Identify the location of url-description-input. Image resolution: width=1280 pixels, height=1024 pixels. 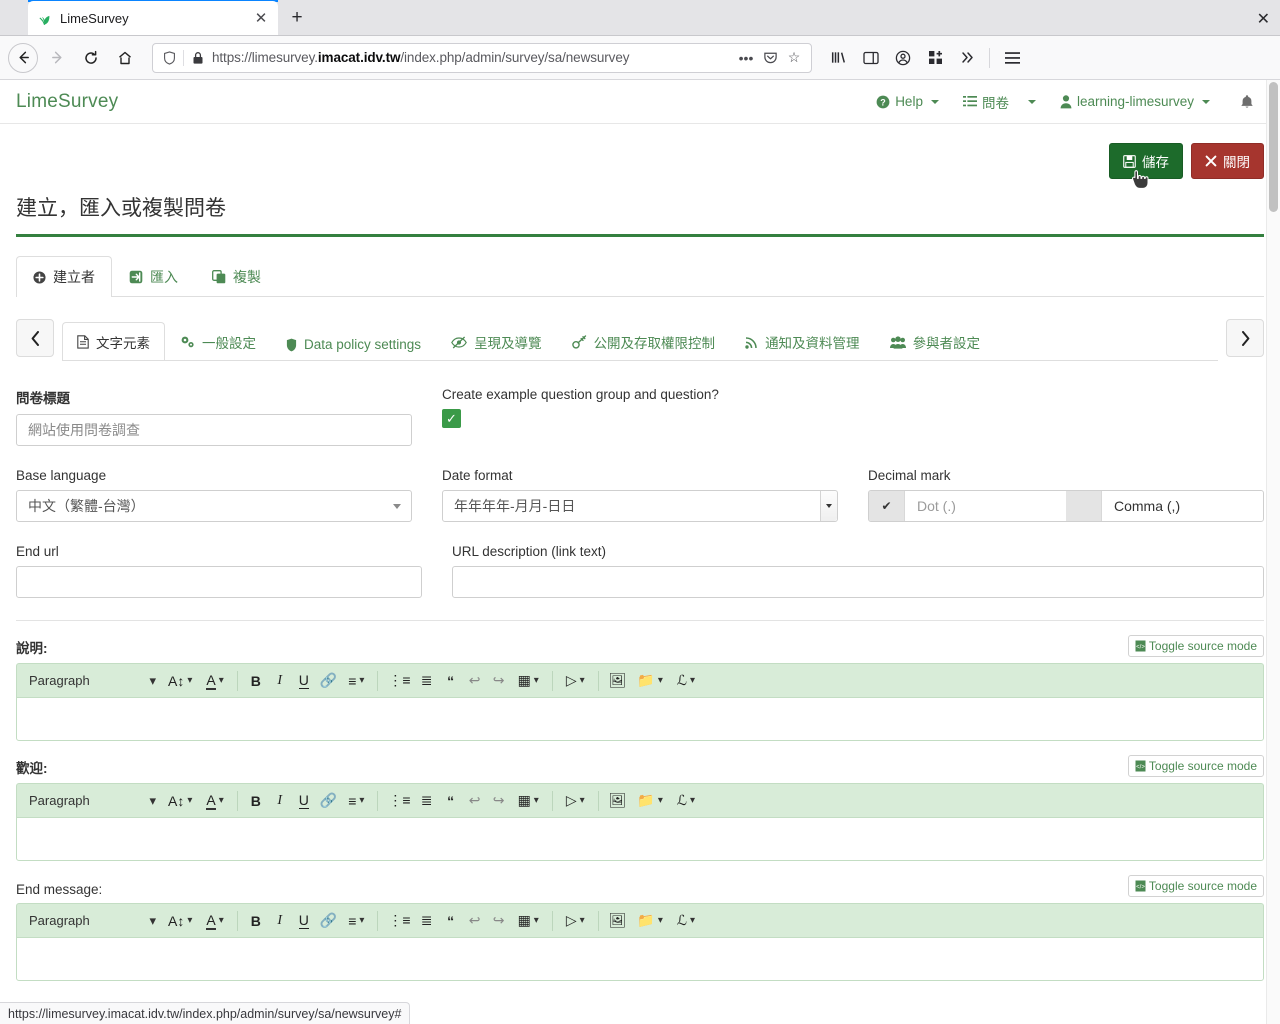
(858, 582).